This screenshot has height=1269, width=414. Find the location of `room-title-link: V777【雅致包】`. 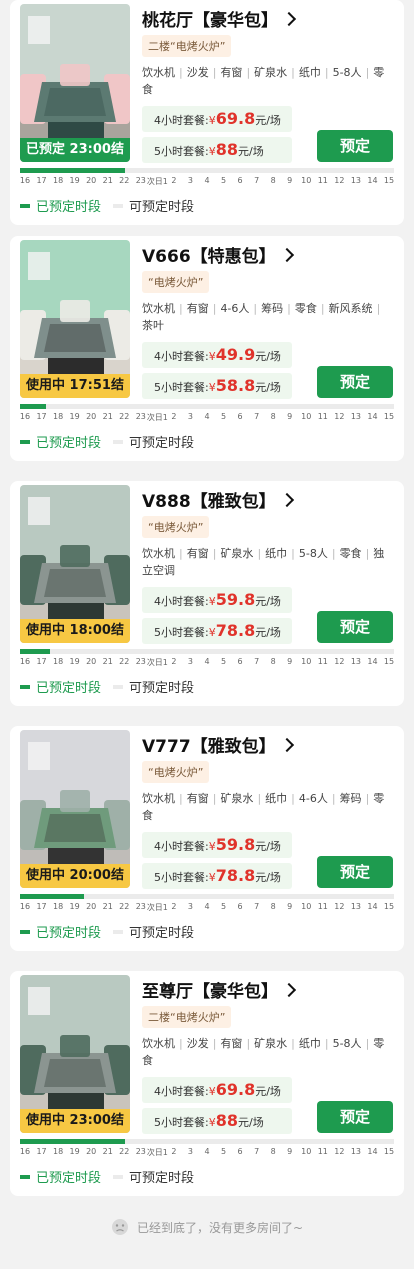

room-title-link: V777【雅致包】 is located at coordinates (218, 744).